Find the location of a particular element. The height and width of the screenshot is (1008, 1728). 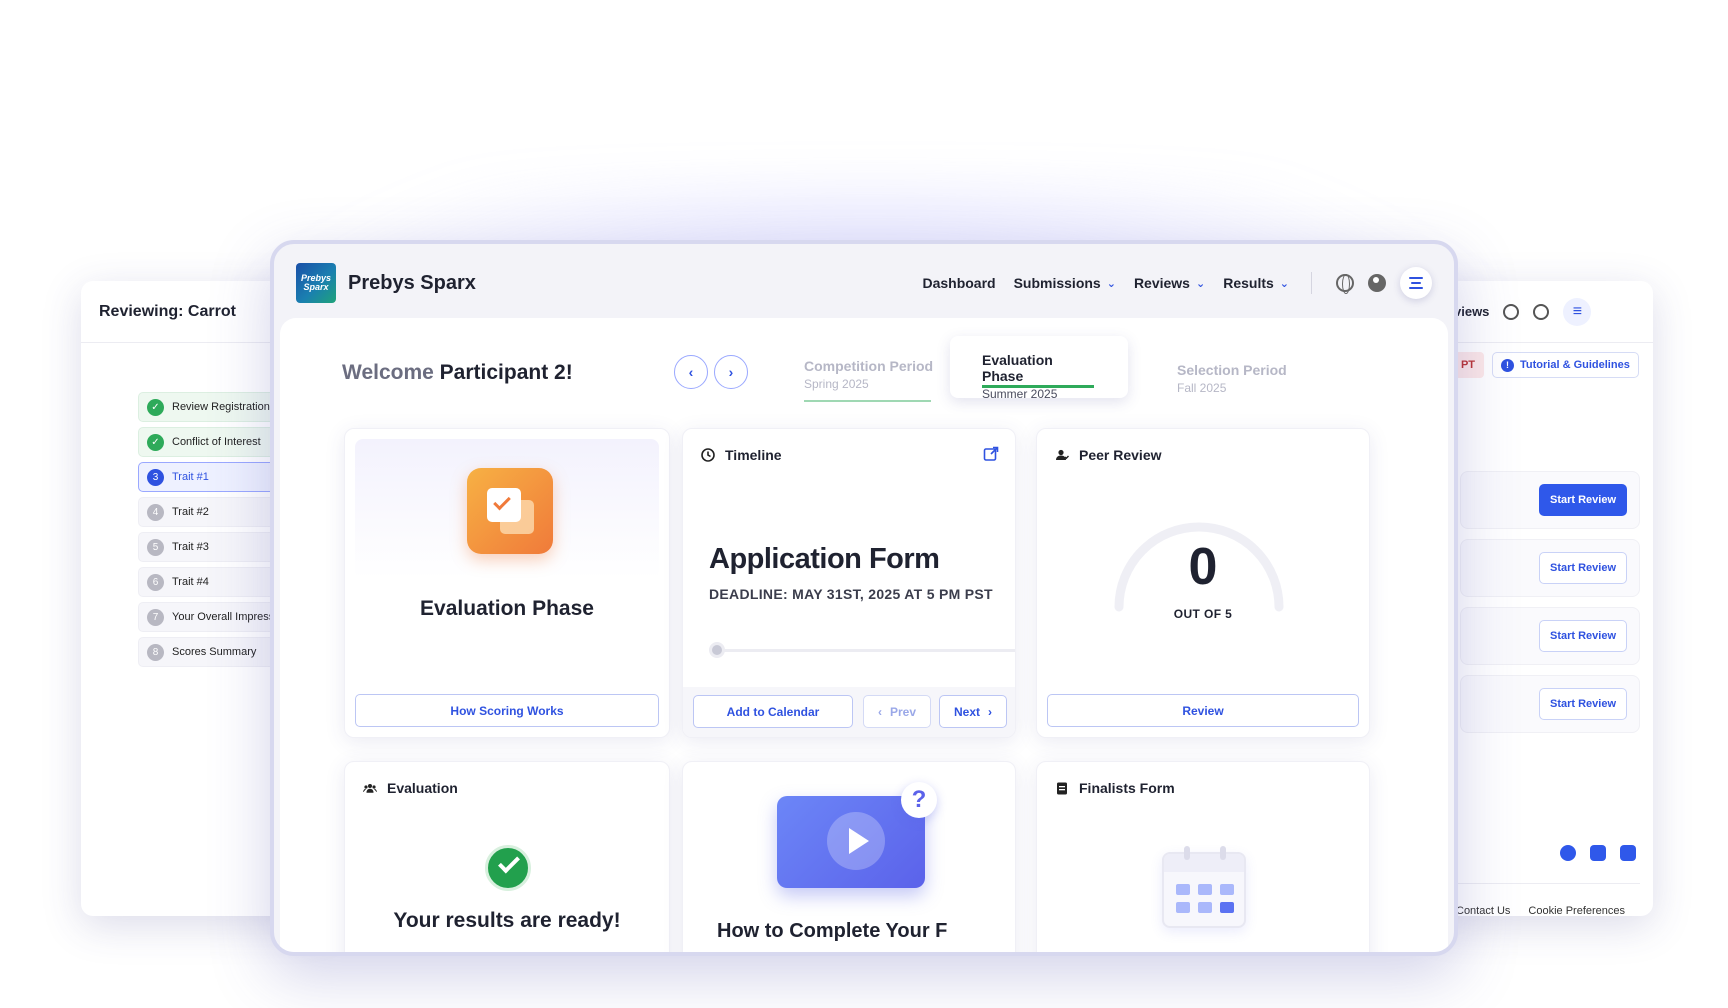

reviews-topbar: views ≡ is located at coordinates (1541, 312).